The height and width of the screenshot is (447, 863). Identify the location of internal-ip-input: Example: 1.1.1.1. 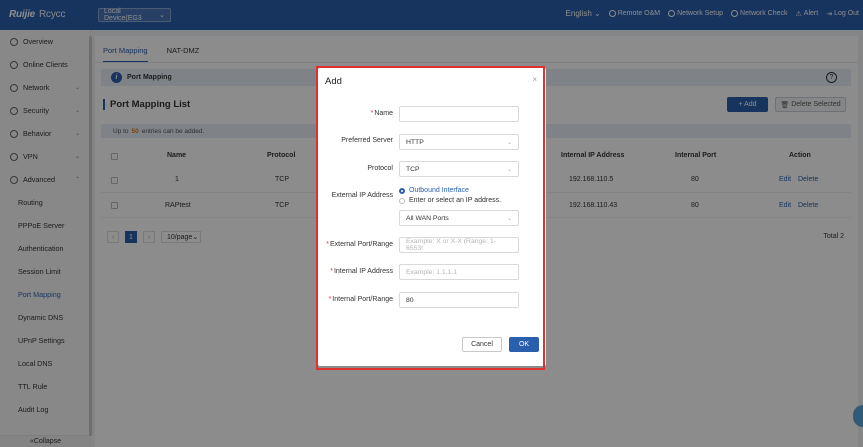
(459, 272).